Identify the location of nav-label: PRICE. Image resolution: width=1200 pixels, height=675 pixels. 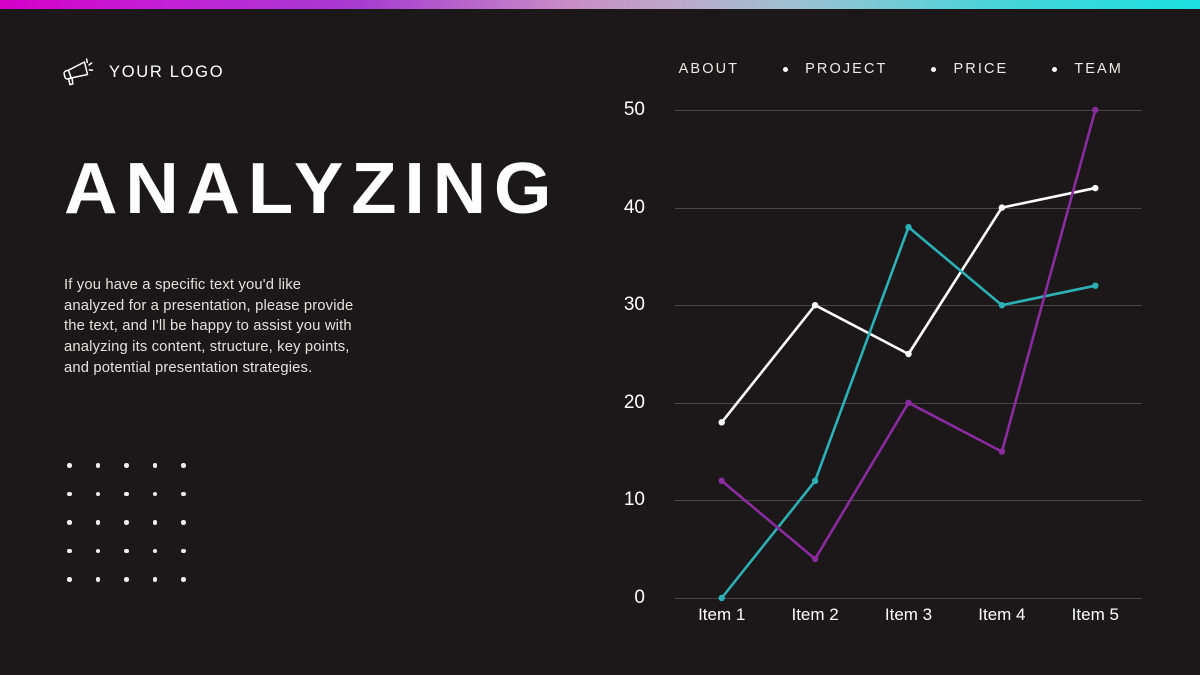
(981, 69).